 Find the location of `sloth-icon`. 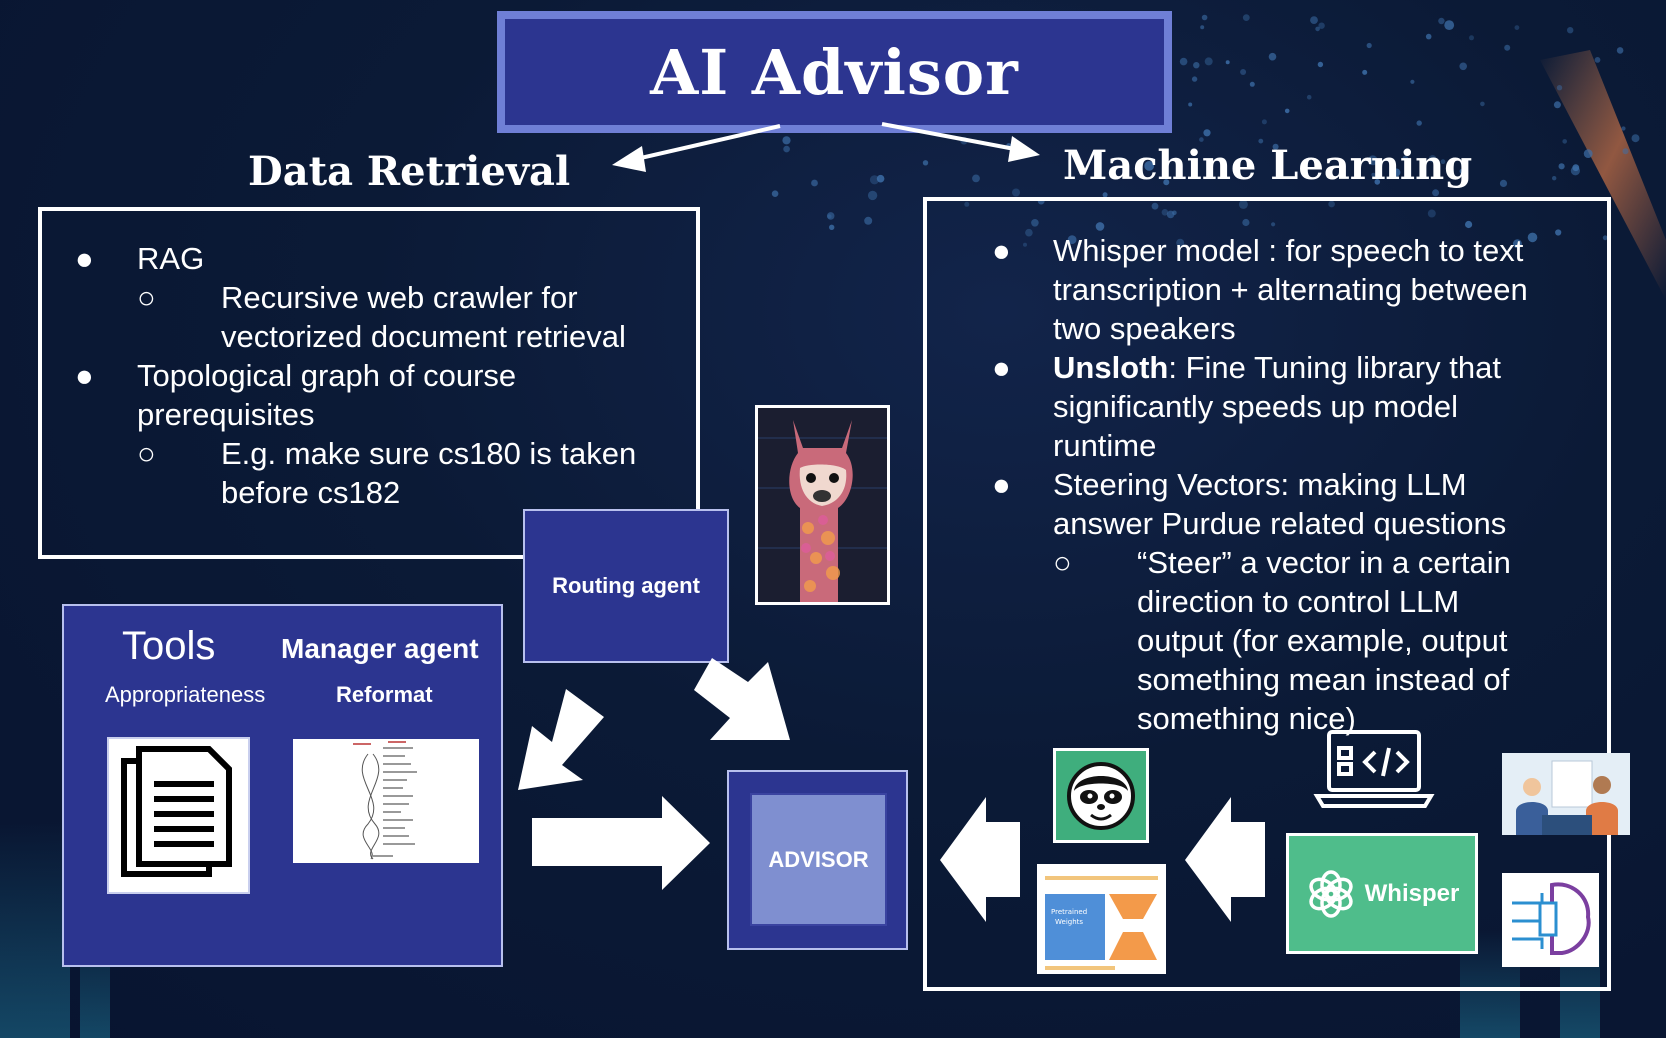

sloth-icon is located at coordinates (1101, 795).